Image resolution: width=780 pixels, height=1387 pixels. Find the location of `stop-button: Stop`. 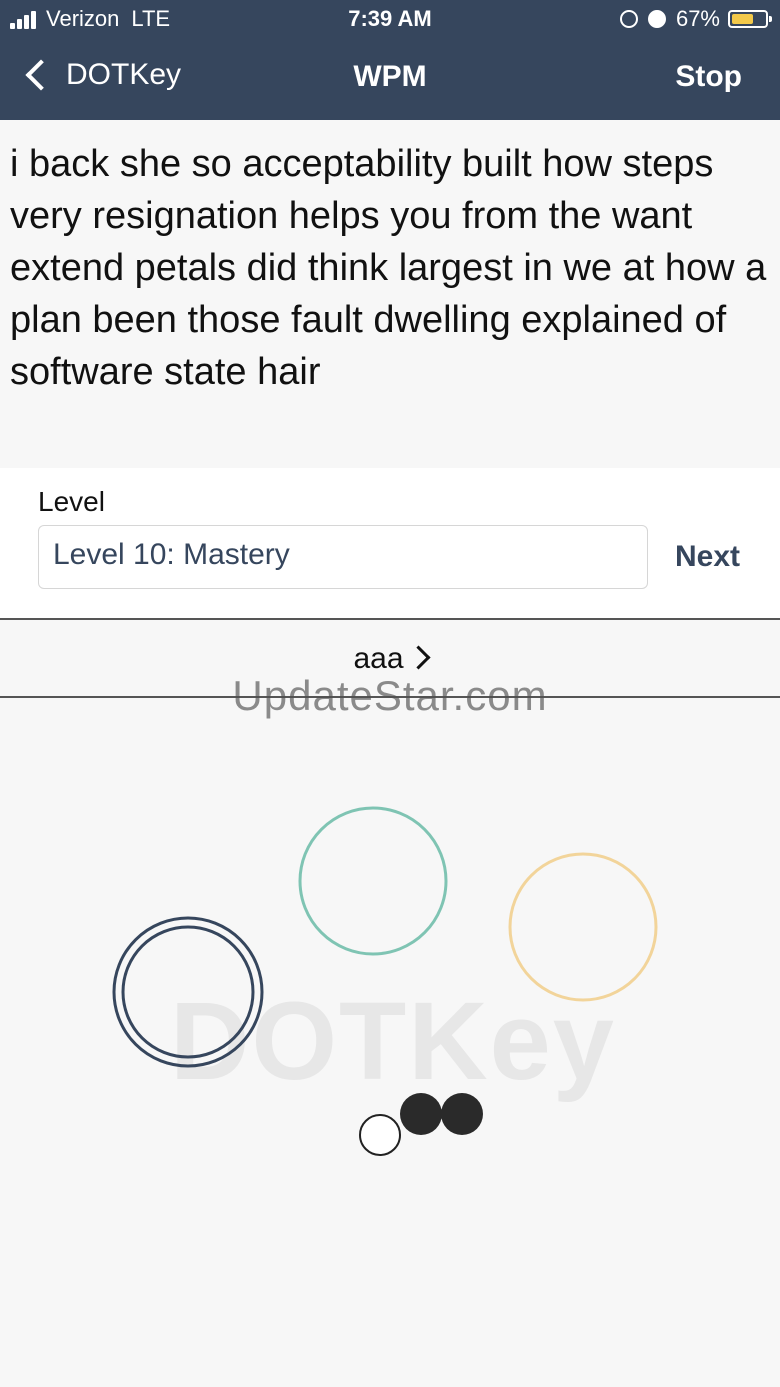

stop-button: Stop is located at coordinates (708, 77).